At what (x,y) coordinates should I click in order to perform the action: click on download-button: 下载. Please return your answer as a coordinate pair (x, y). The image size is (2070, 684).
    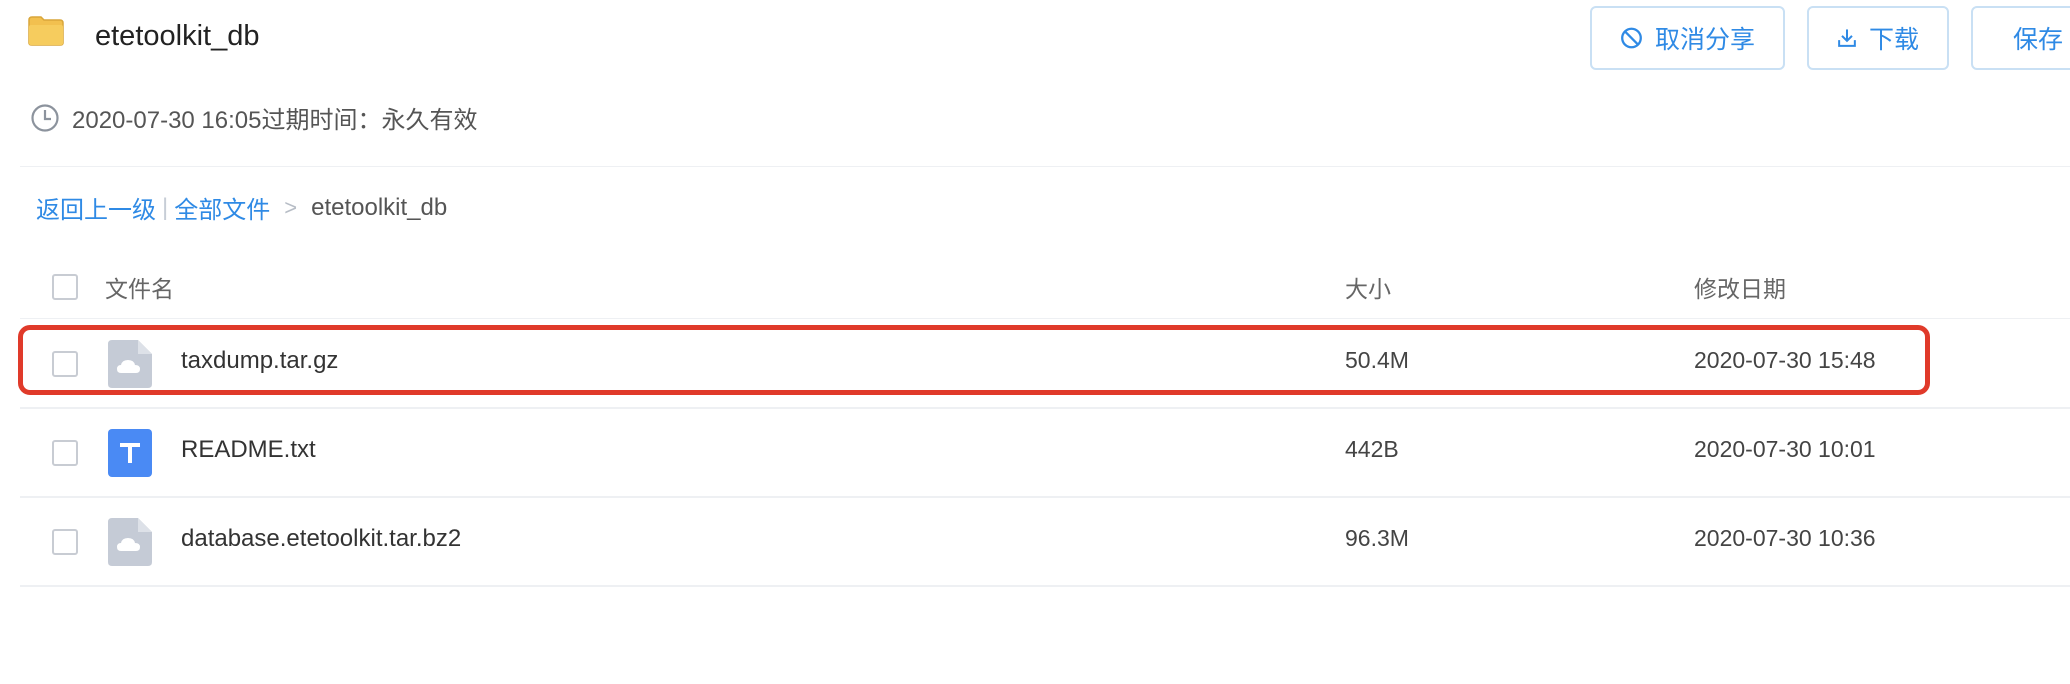
    Looking at the image, I should click on (1878, 38).